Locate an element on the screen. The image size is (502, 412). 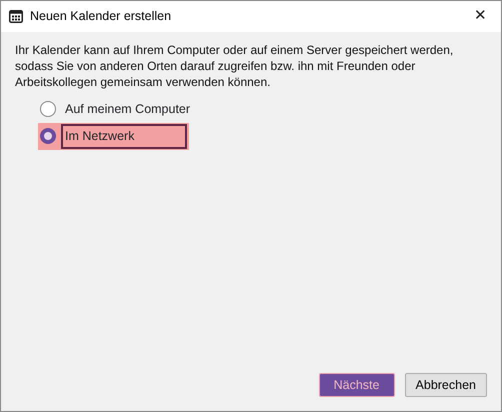
description-text: Ihr Kalender kann auf Ihrem Computer oder auf einem Server gespeichert werden, sodass Sie von anderen Orten darauf zugreifen bzw. ihn mit Freunden oder Arbeitskollegen gemeinsam verwenden können. is located at coordinates (234, 66).